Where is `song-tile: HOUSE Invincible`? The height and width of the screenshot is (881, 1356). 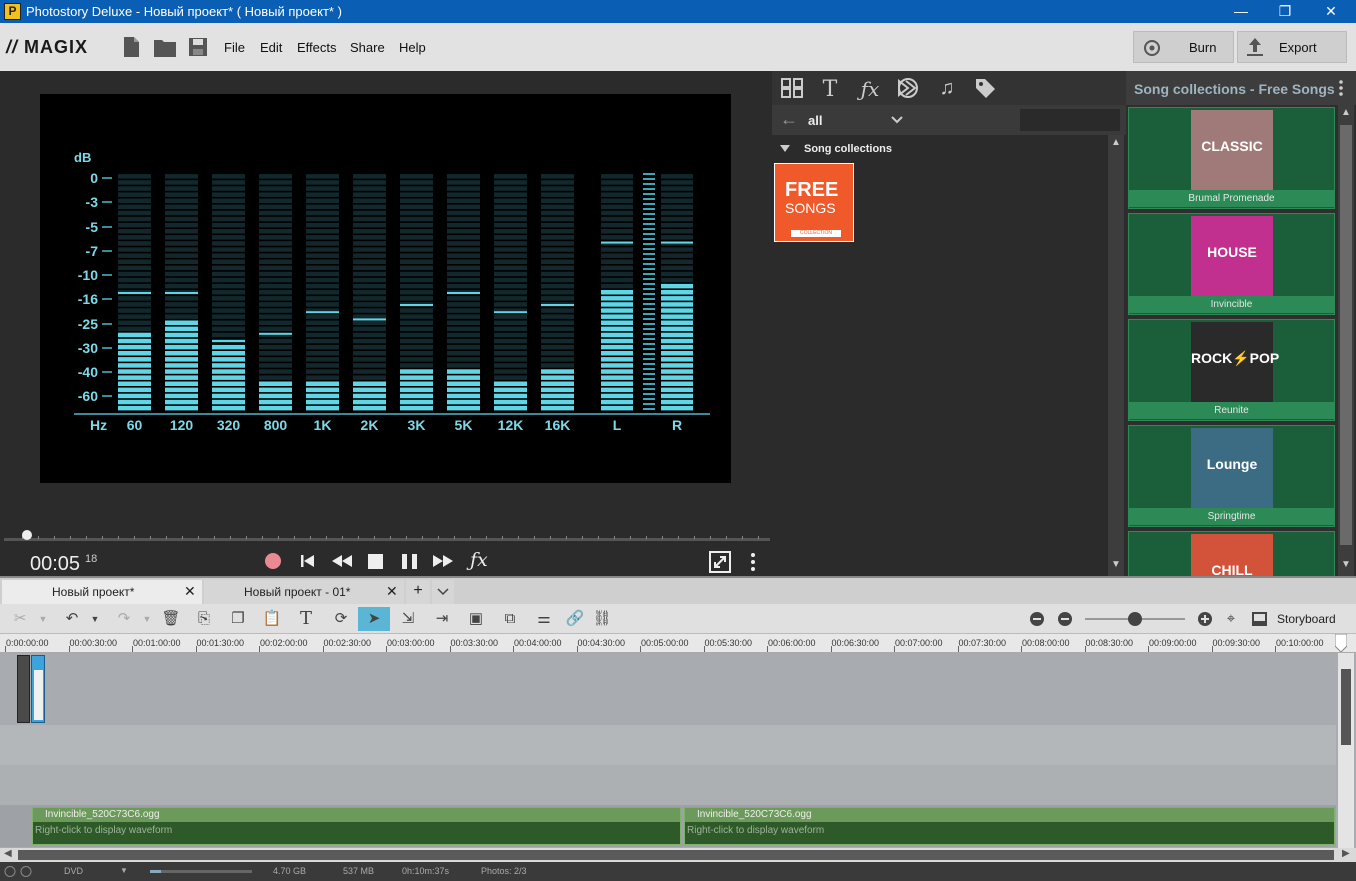
song-tile: HOUSE Invincible is located at coordinates (1231, 264).